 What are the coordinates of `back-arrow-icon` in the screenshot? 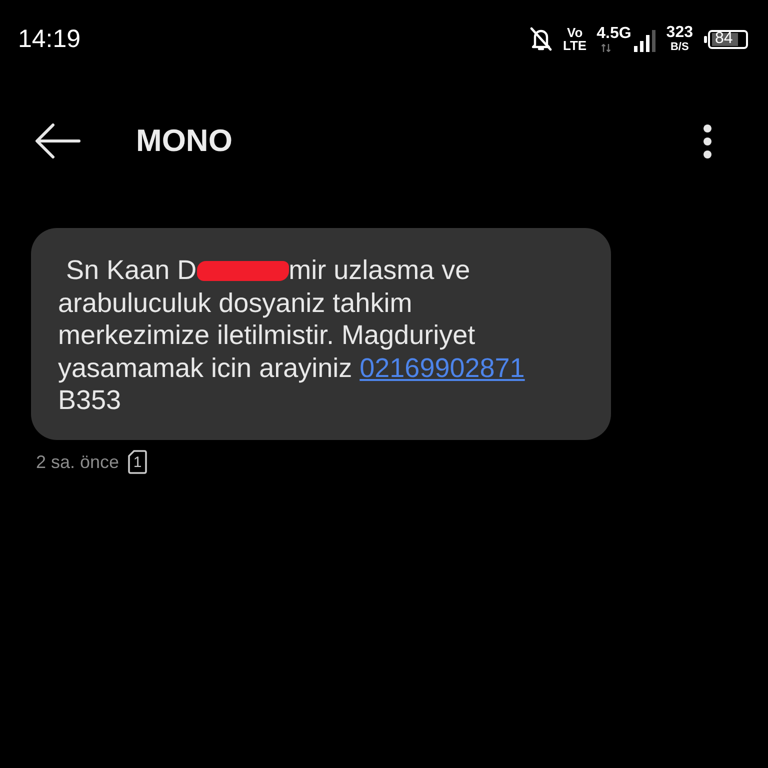 It's located at (58, 141).